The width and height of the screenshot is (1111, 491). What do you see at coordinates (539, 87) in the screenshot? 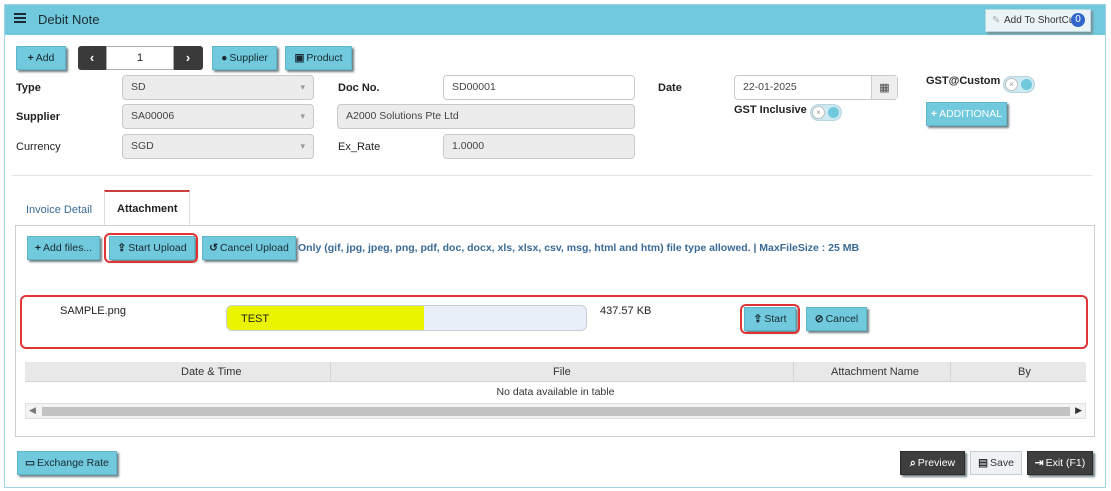
I see `docno-field: SD00001` at bounding box center [539, 87].